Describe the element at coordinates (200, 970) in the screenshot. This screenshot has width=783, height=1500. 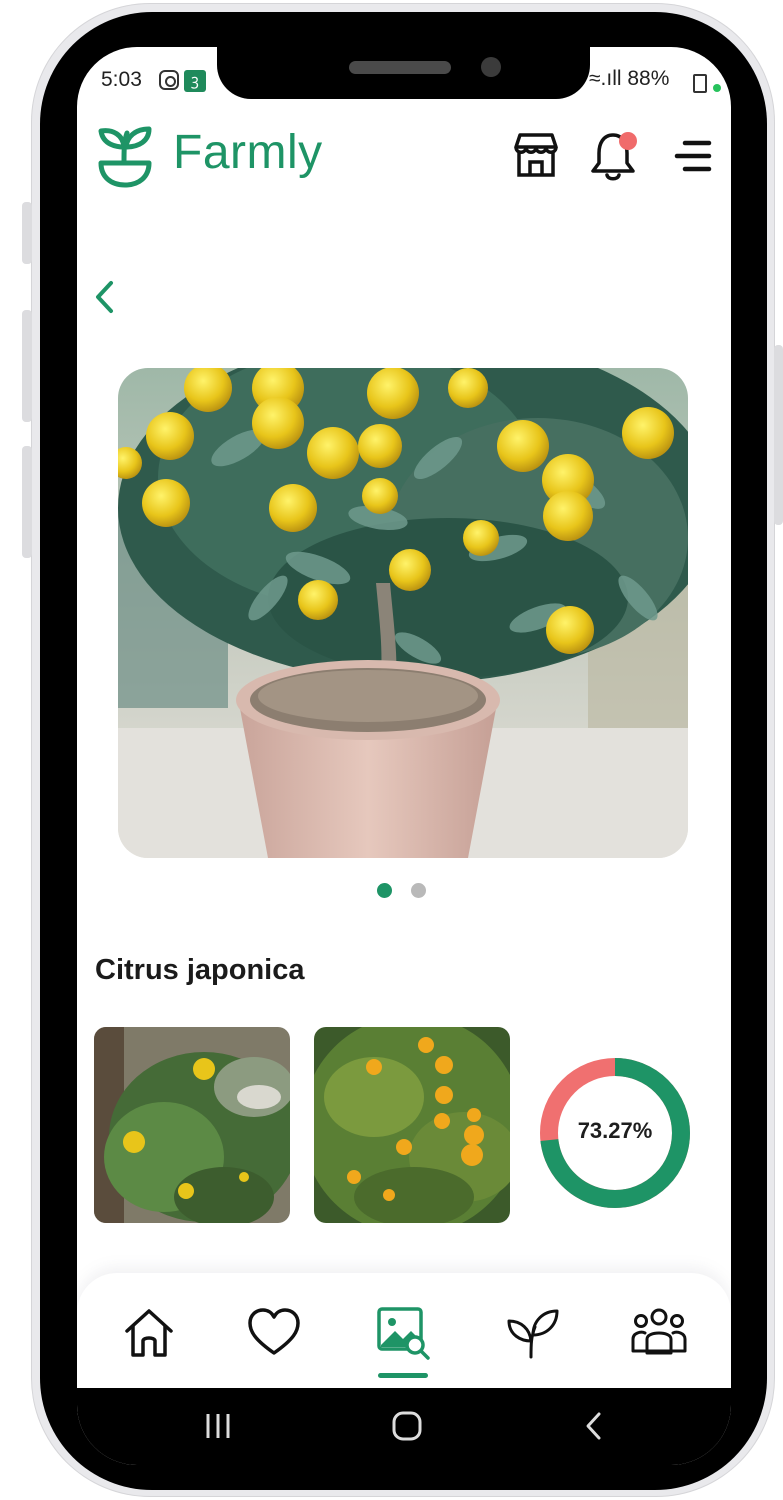
I see `plant-name: Citrus japonica` at that location.